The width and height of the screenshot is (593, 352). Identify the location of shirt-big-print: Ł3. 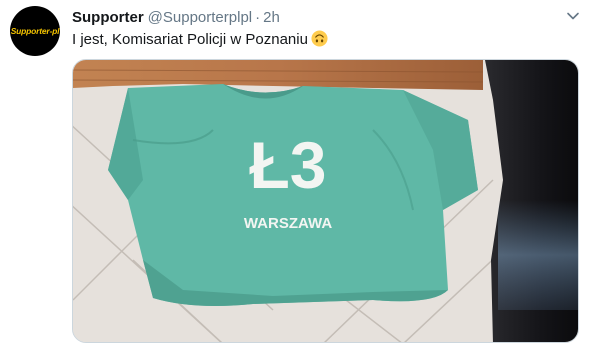
(287, 165).